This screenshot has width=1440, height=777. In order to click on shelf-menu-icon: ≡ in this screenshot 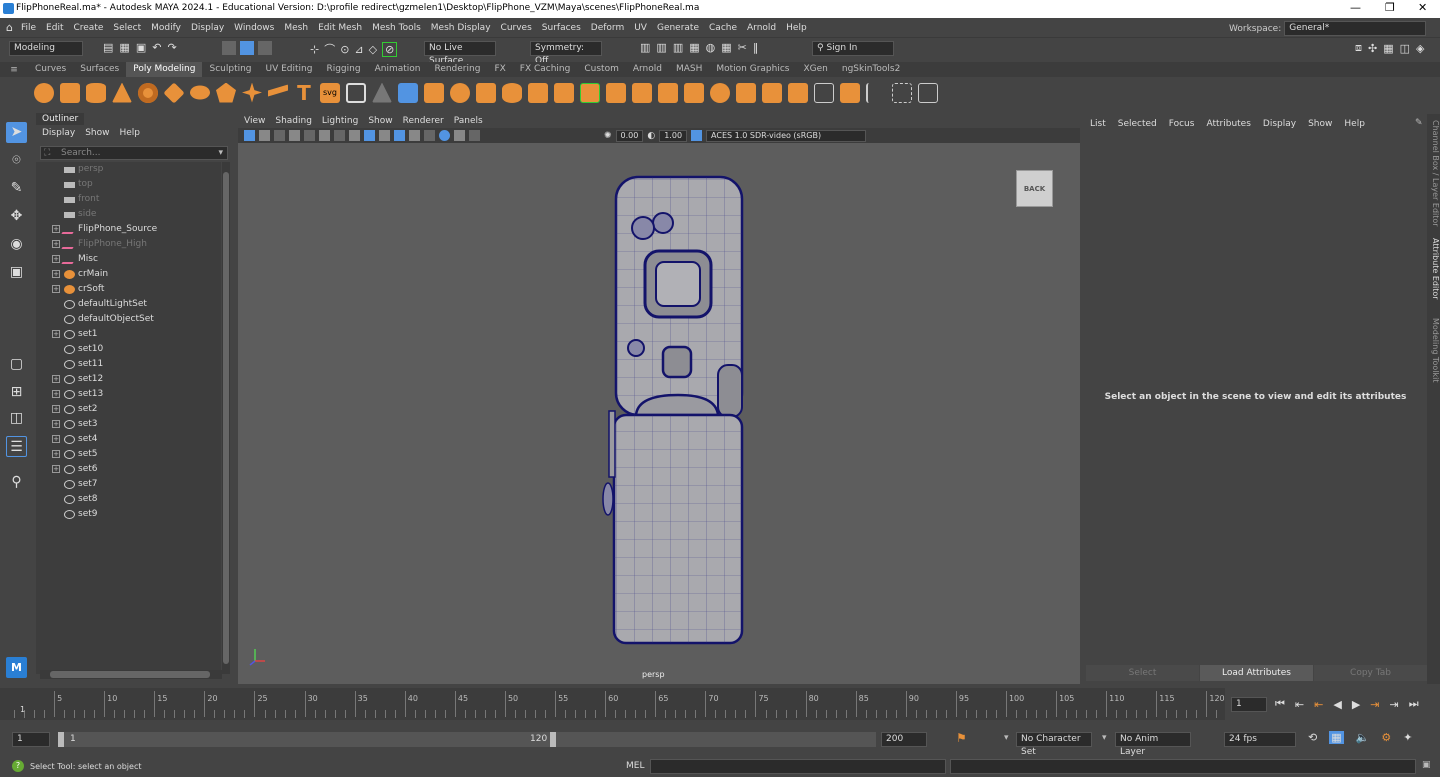, I will do `click(14, 70)`.